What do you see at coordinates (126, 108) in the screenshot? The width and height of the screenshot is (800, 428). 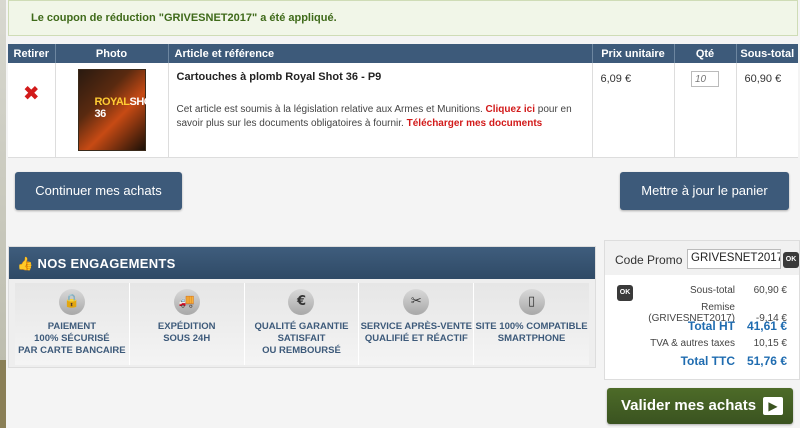 I see `product-image-logo: ROYALSHOT 36` at bounding box center [126, 108].